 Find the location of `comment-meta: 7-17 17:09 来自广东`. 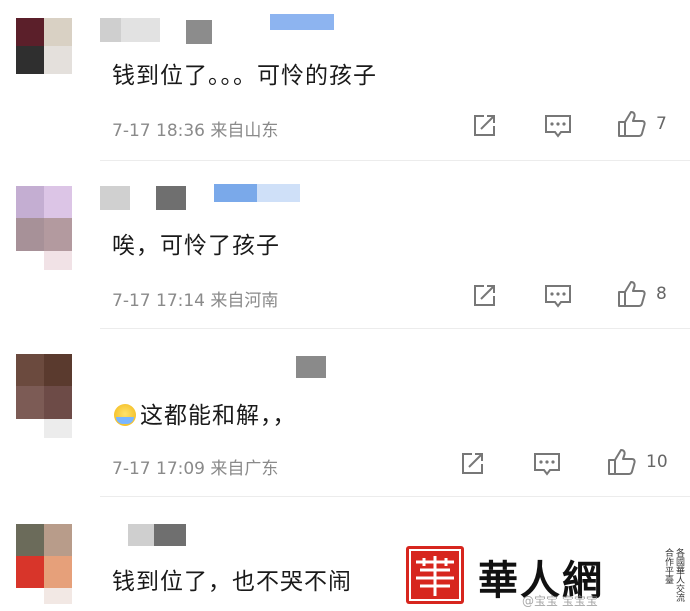

comment-meta: 7-17 17:09 来自广东 is located at coordinates (195, 466).